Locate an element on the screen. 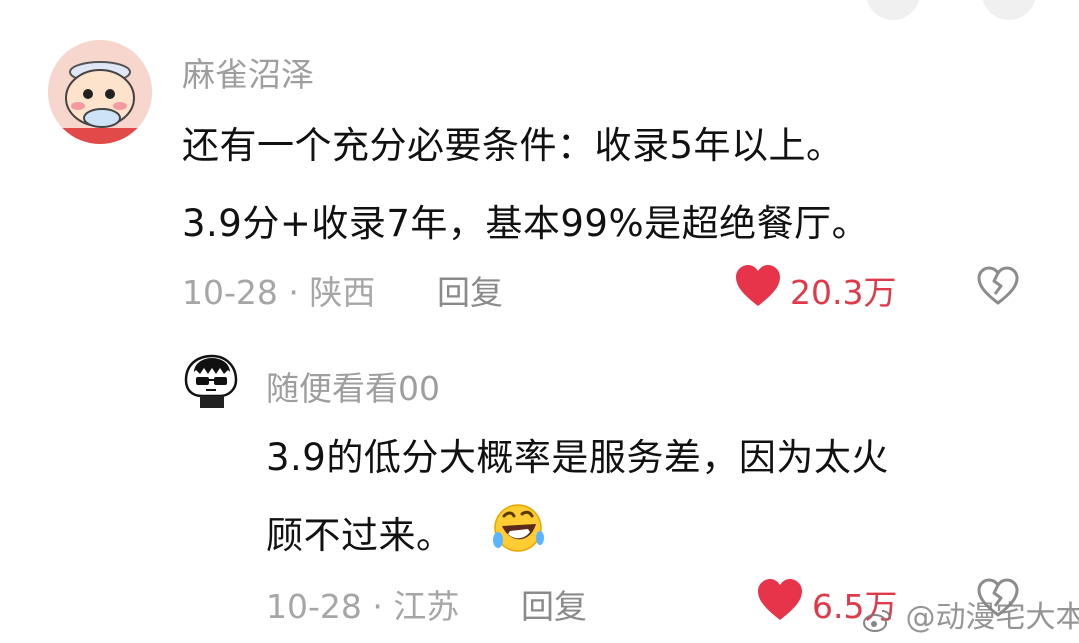  dislike-button is located at coordinates (998, 288).